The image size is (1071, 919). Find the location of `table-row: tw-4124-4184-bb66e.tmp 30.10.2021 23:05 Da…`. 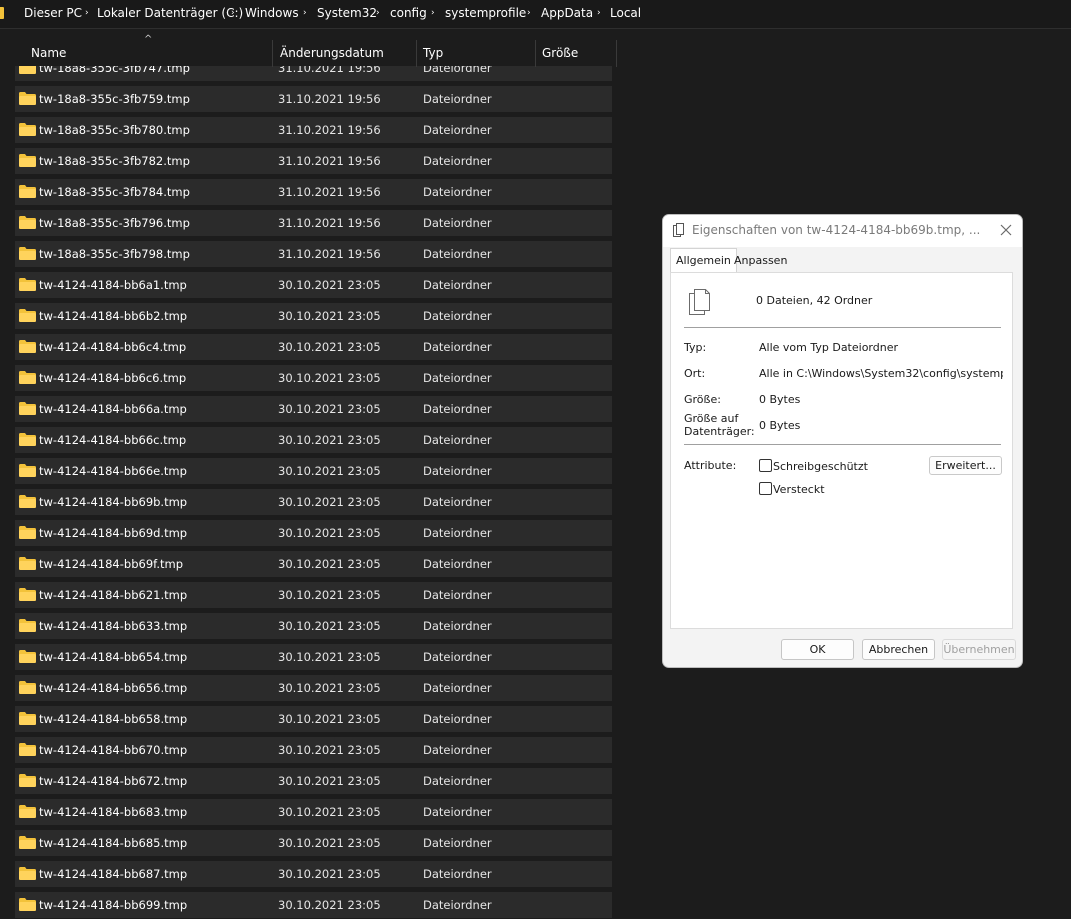

table-row: tw-4124-4184-bb66e.tmp 30.10.2021 23:05 Da… is located at coordinates (313, 471).